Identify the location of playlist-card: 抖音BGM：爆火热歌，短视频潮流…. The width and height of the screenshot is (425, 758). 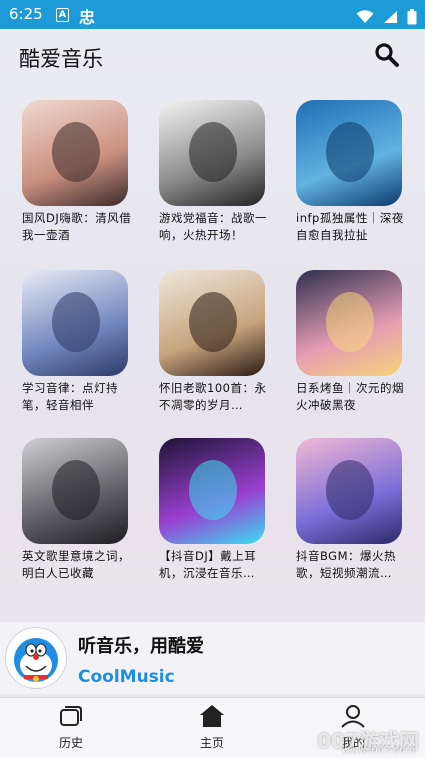
(351, 510).